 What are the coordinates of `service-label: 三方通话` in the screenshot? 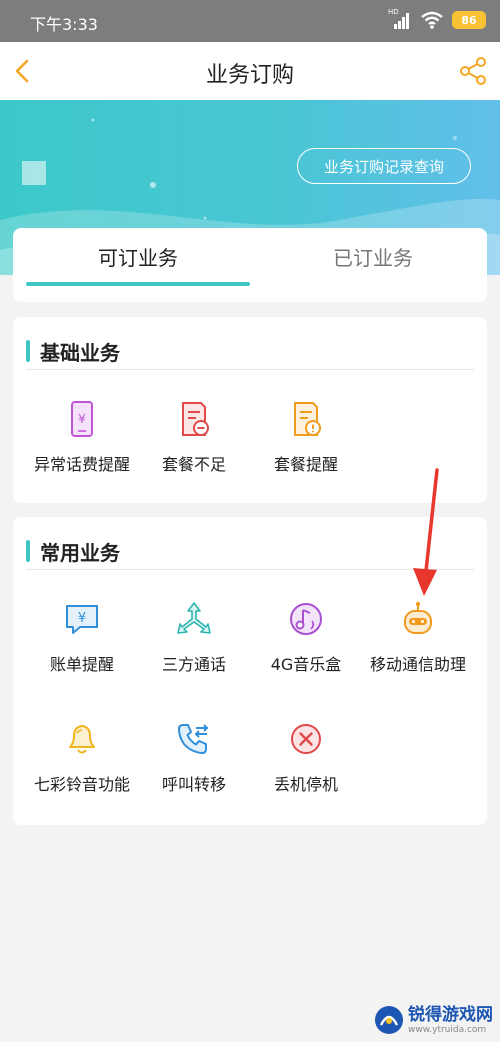 It's located at (193, 664).